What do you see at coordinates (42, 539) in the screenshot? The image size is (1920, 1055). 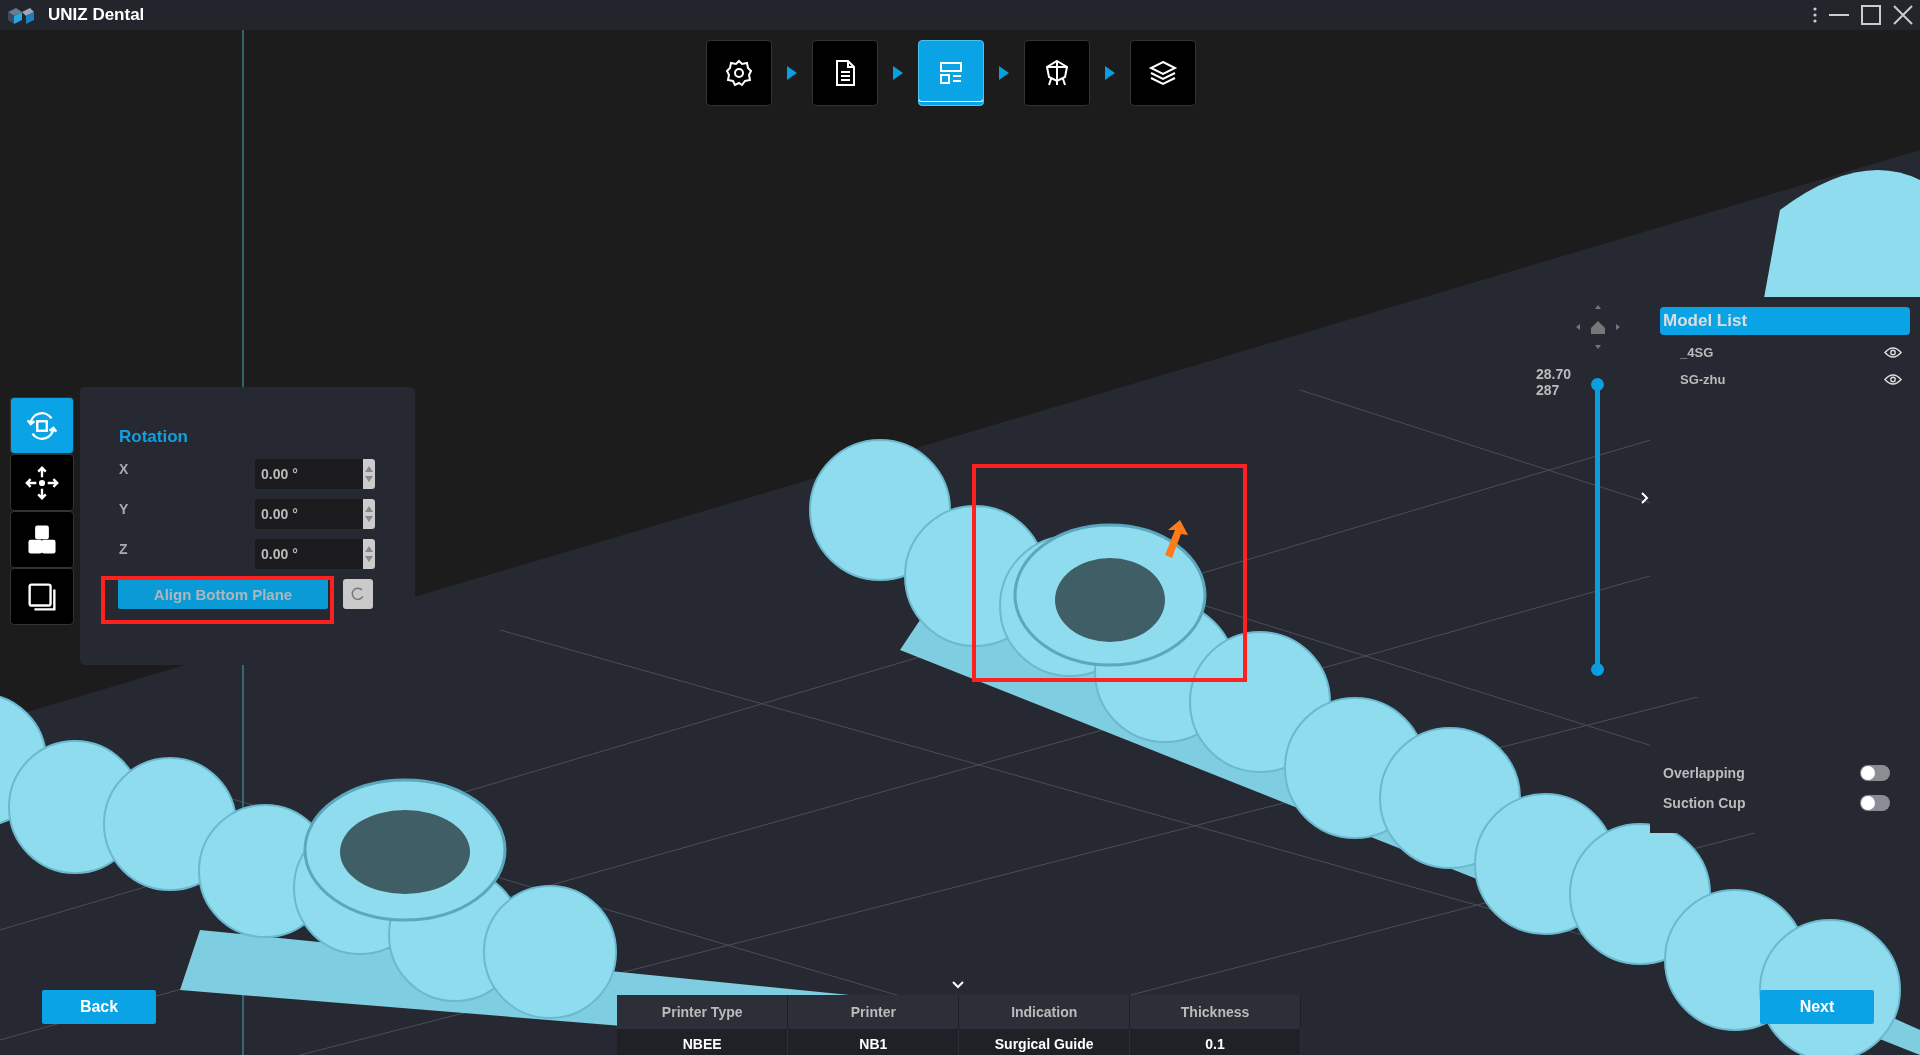 I see `arrange-tool-button` at bounding box center [42, 539].